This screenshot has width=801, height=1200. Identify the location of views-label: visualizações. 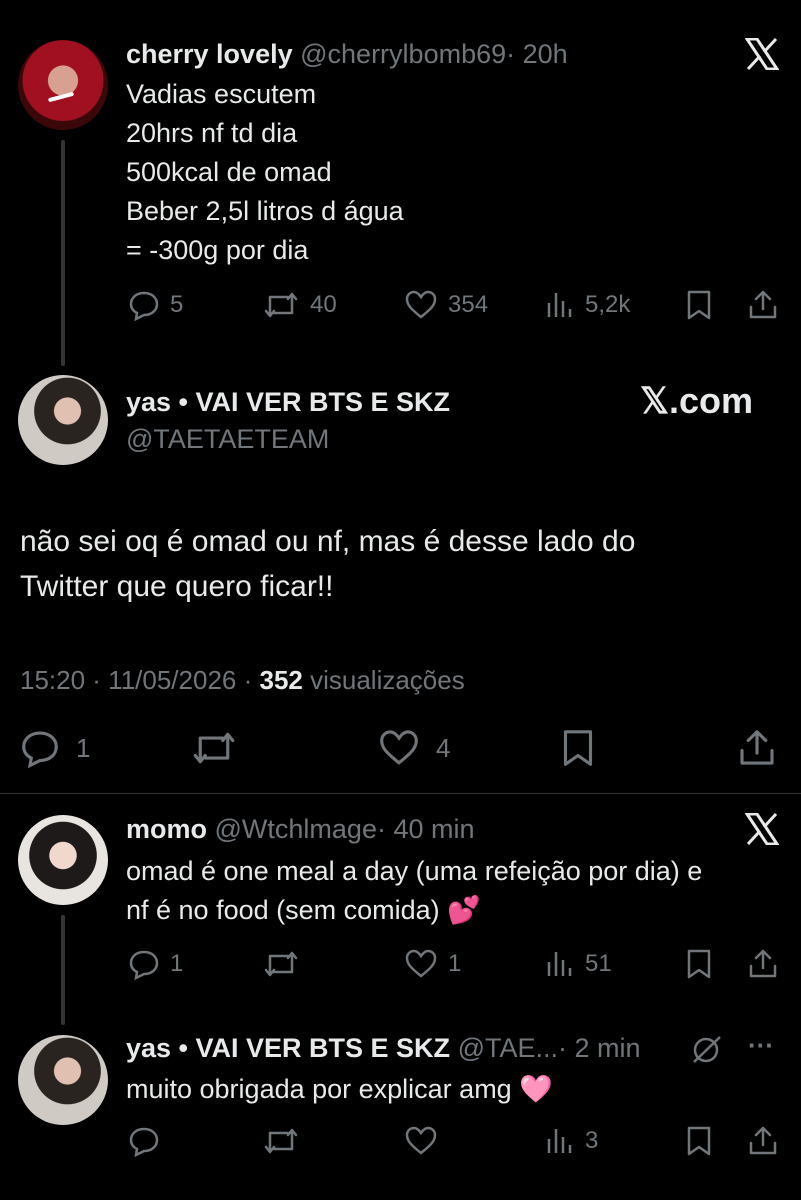
(383, 680).